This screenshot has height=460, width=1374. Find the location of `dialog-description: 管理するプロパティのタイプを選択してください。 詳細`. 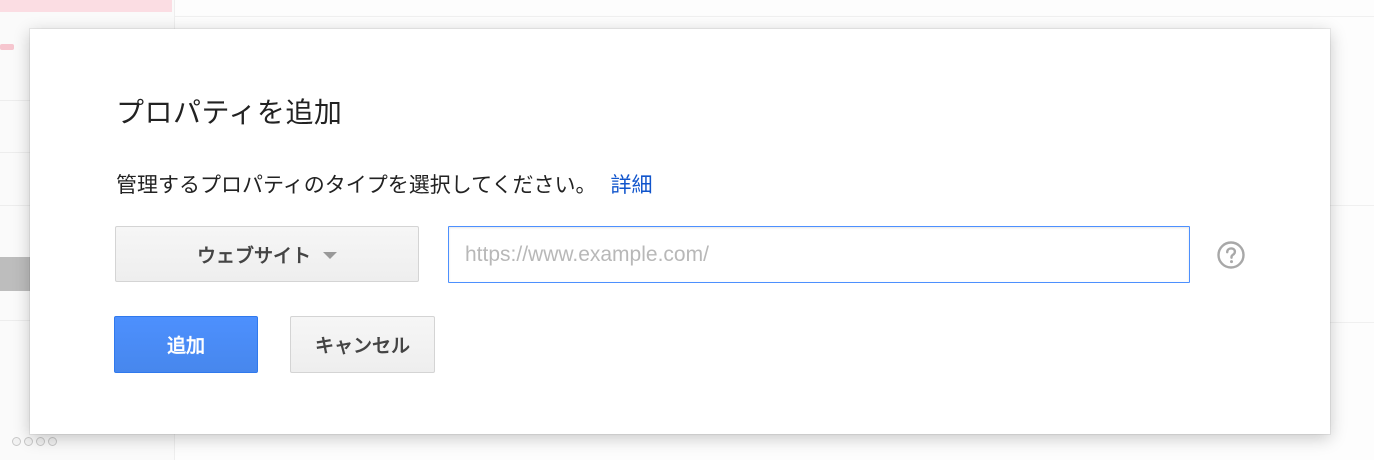

dialog-description: 管理するプロパティのタイプを選択してください。 詳細 is located at coordinates (384, 184).